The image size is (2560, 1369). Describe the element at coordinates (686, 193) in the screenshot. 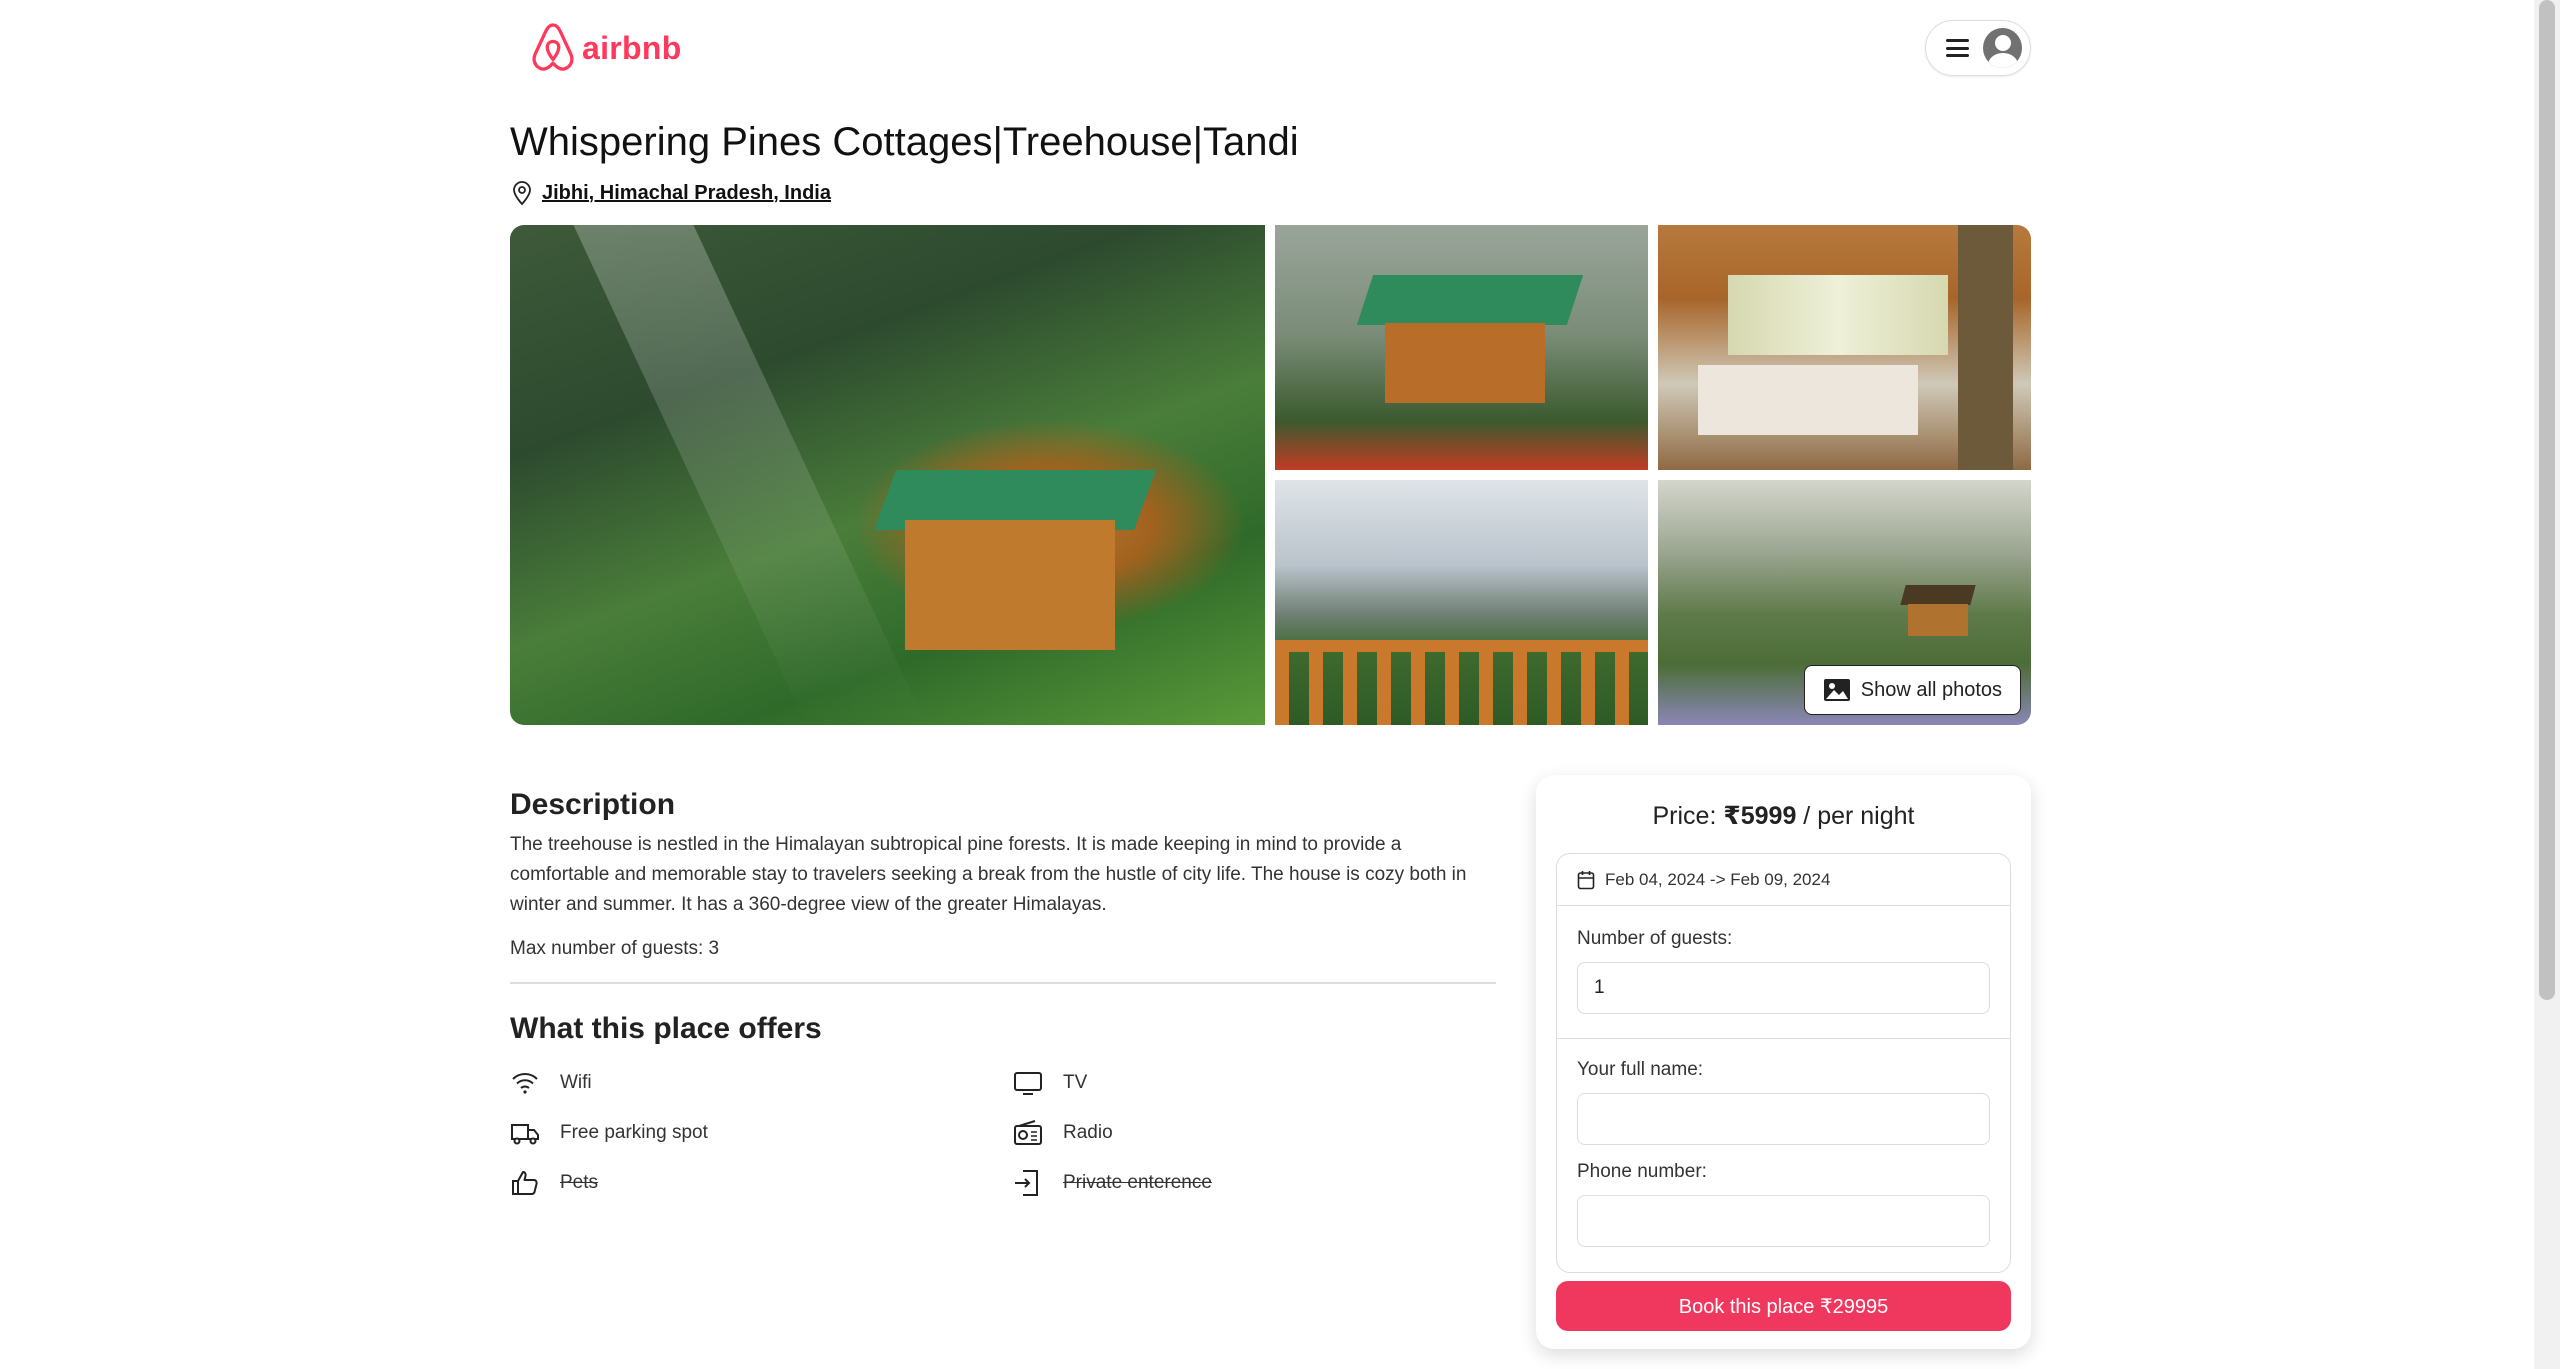

I see `location-link: Jibhi, Himachal Pradesh, India` at that location.